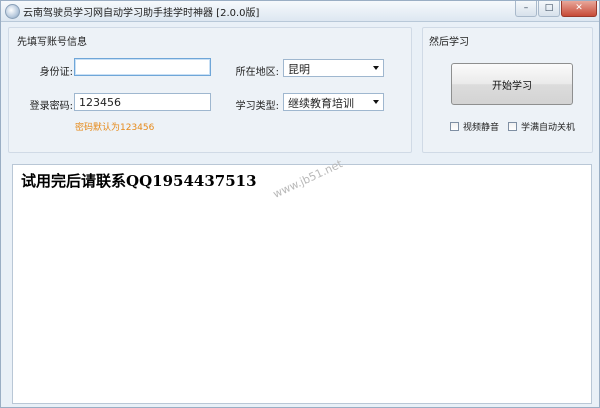 The width and height of the screenshot is (600, 408). I want to click on window-title: 云南驾驶员学习网自动学习助手挂学时神器 [2.0.0版], so click(141, 13).